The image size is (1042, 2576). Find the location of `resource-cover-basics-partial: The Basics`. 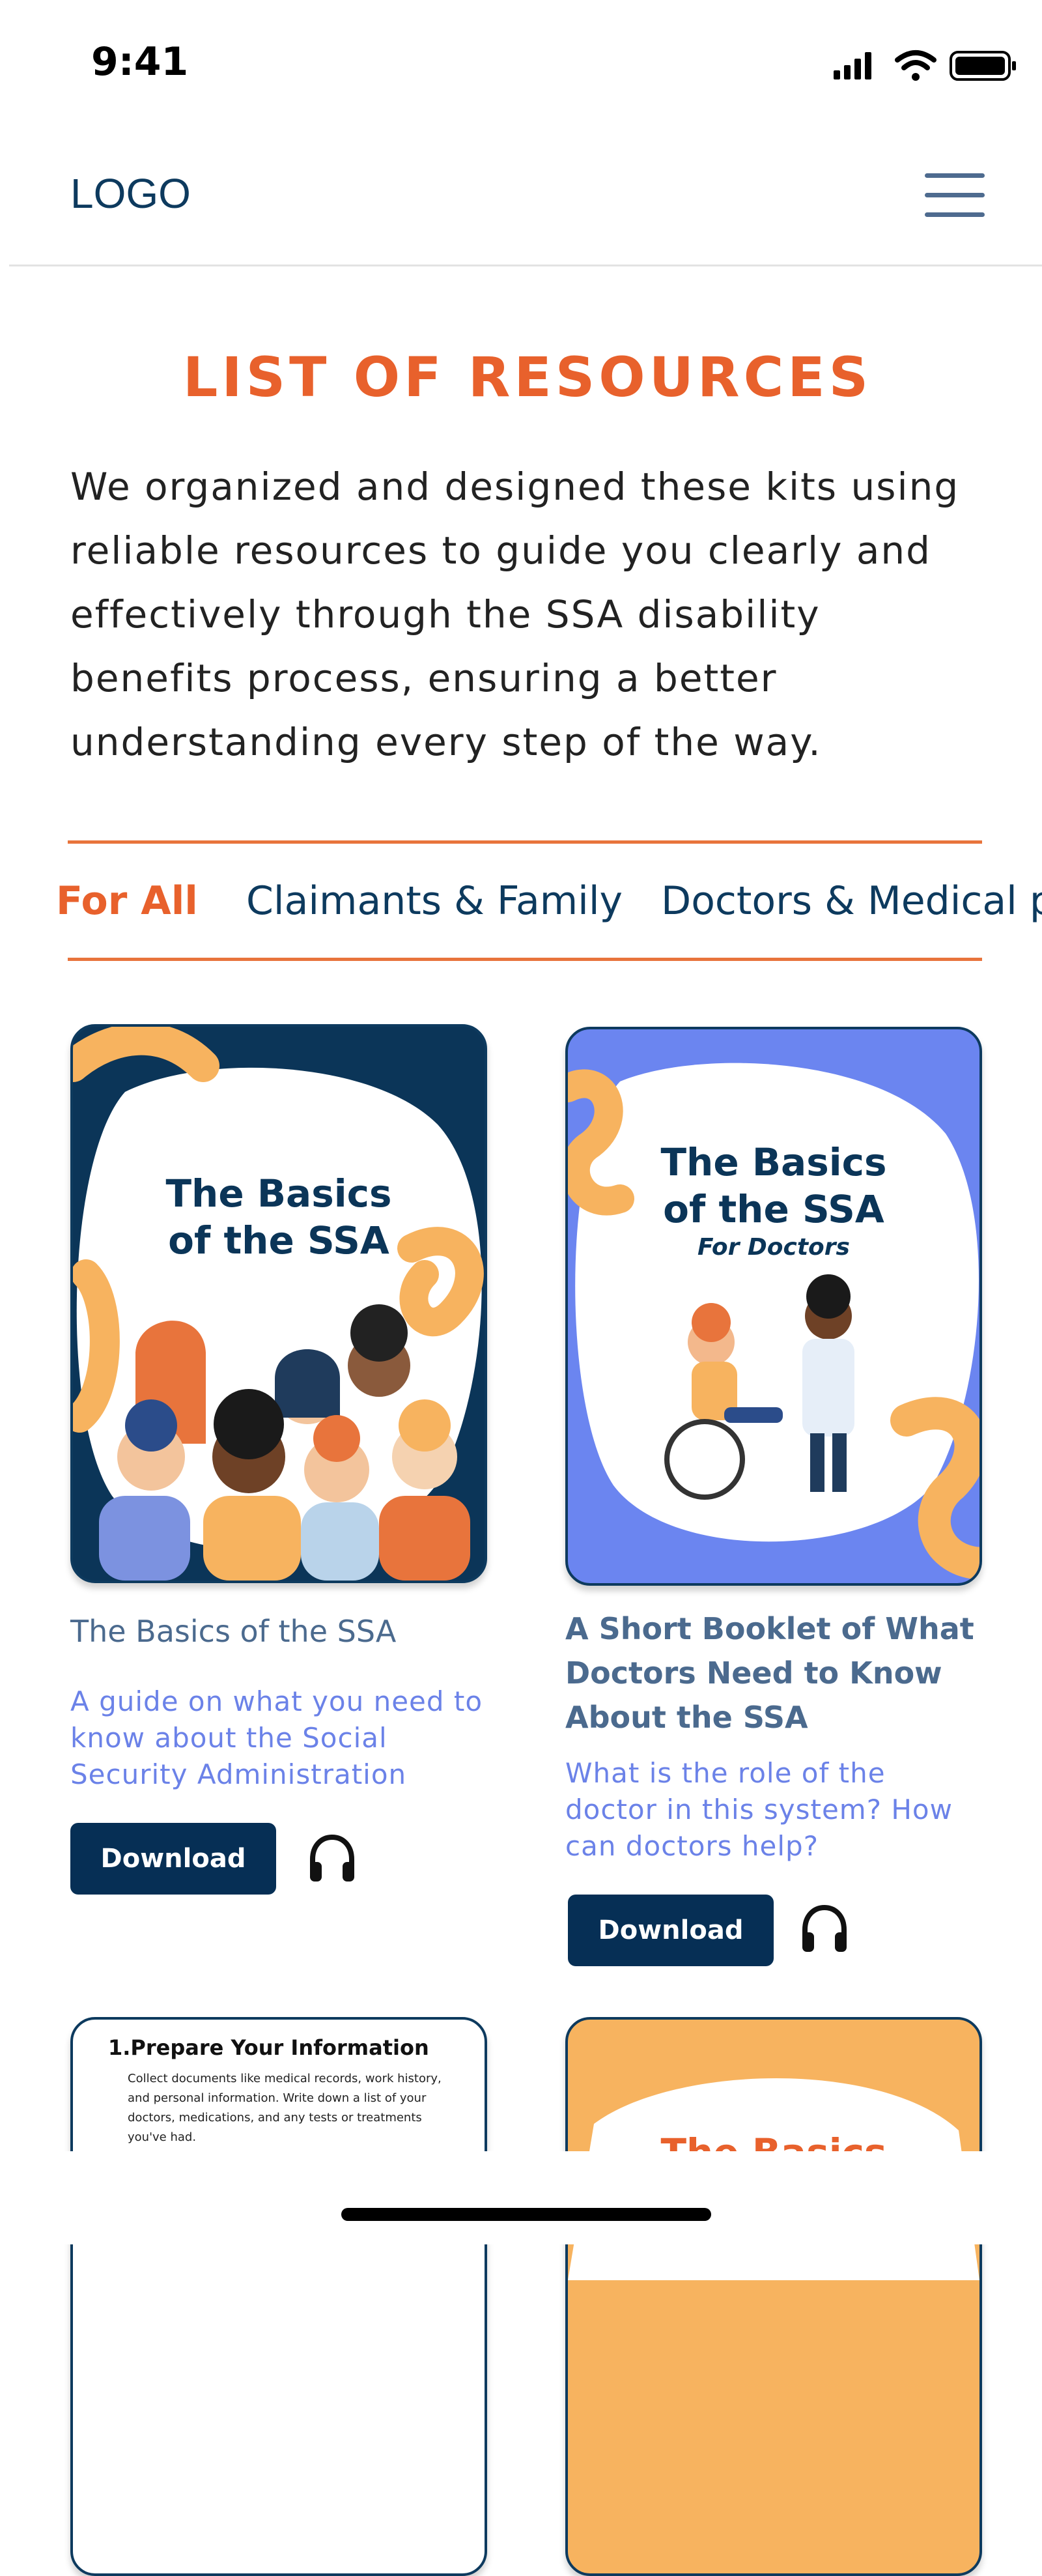

resource-cover-basics-partial: The Basics is located at coordinates (773, 2296).